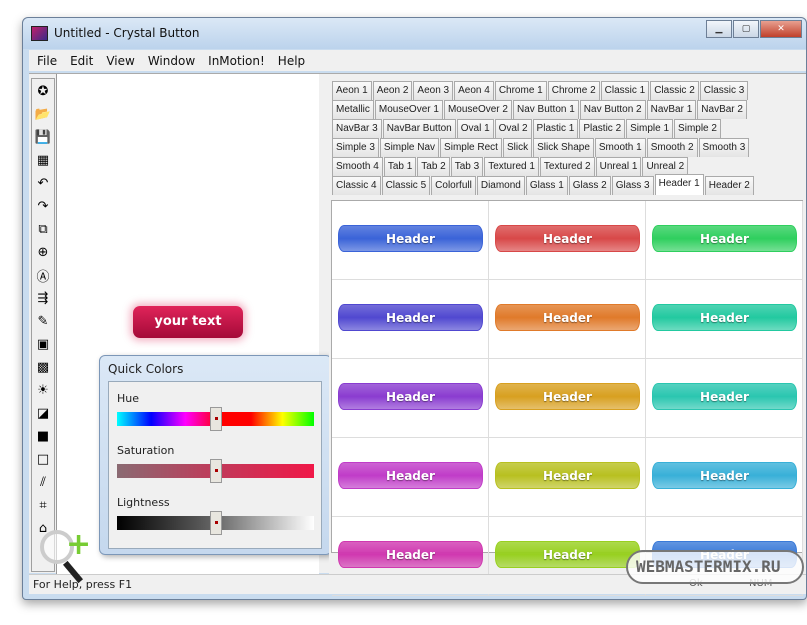 This screenshot has width=807, height=625. Describe the element at coordinates (477, 109) in the screenshot. I see `tab-mouseover-2: MouseOver 2` at that location.